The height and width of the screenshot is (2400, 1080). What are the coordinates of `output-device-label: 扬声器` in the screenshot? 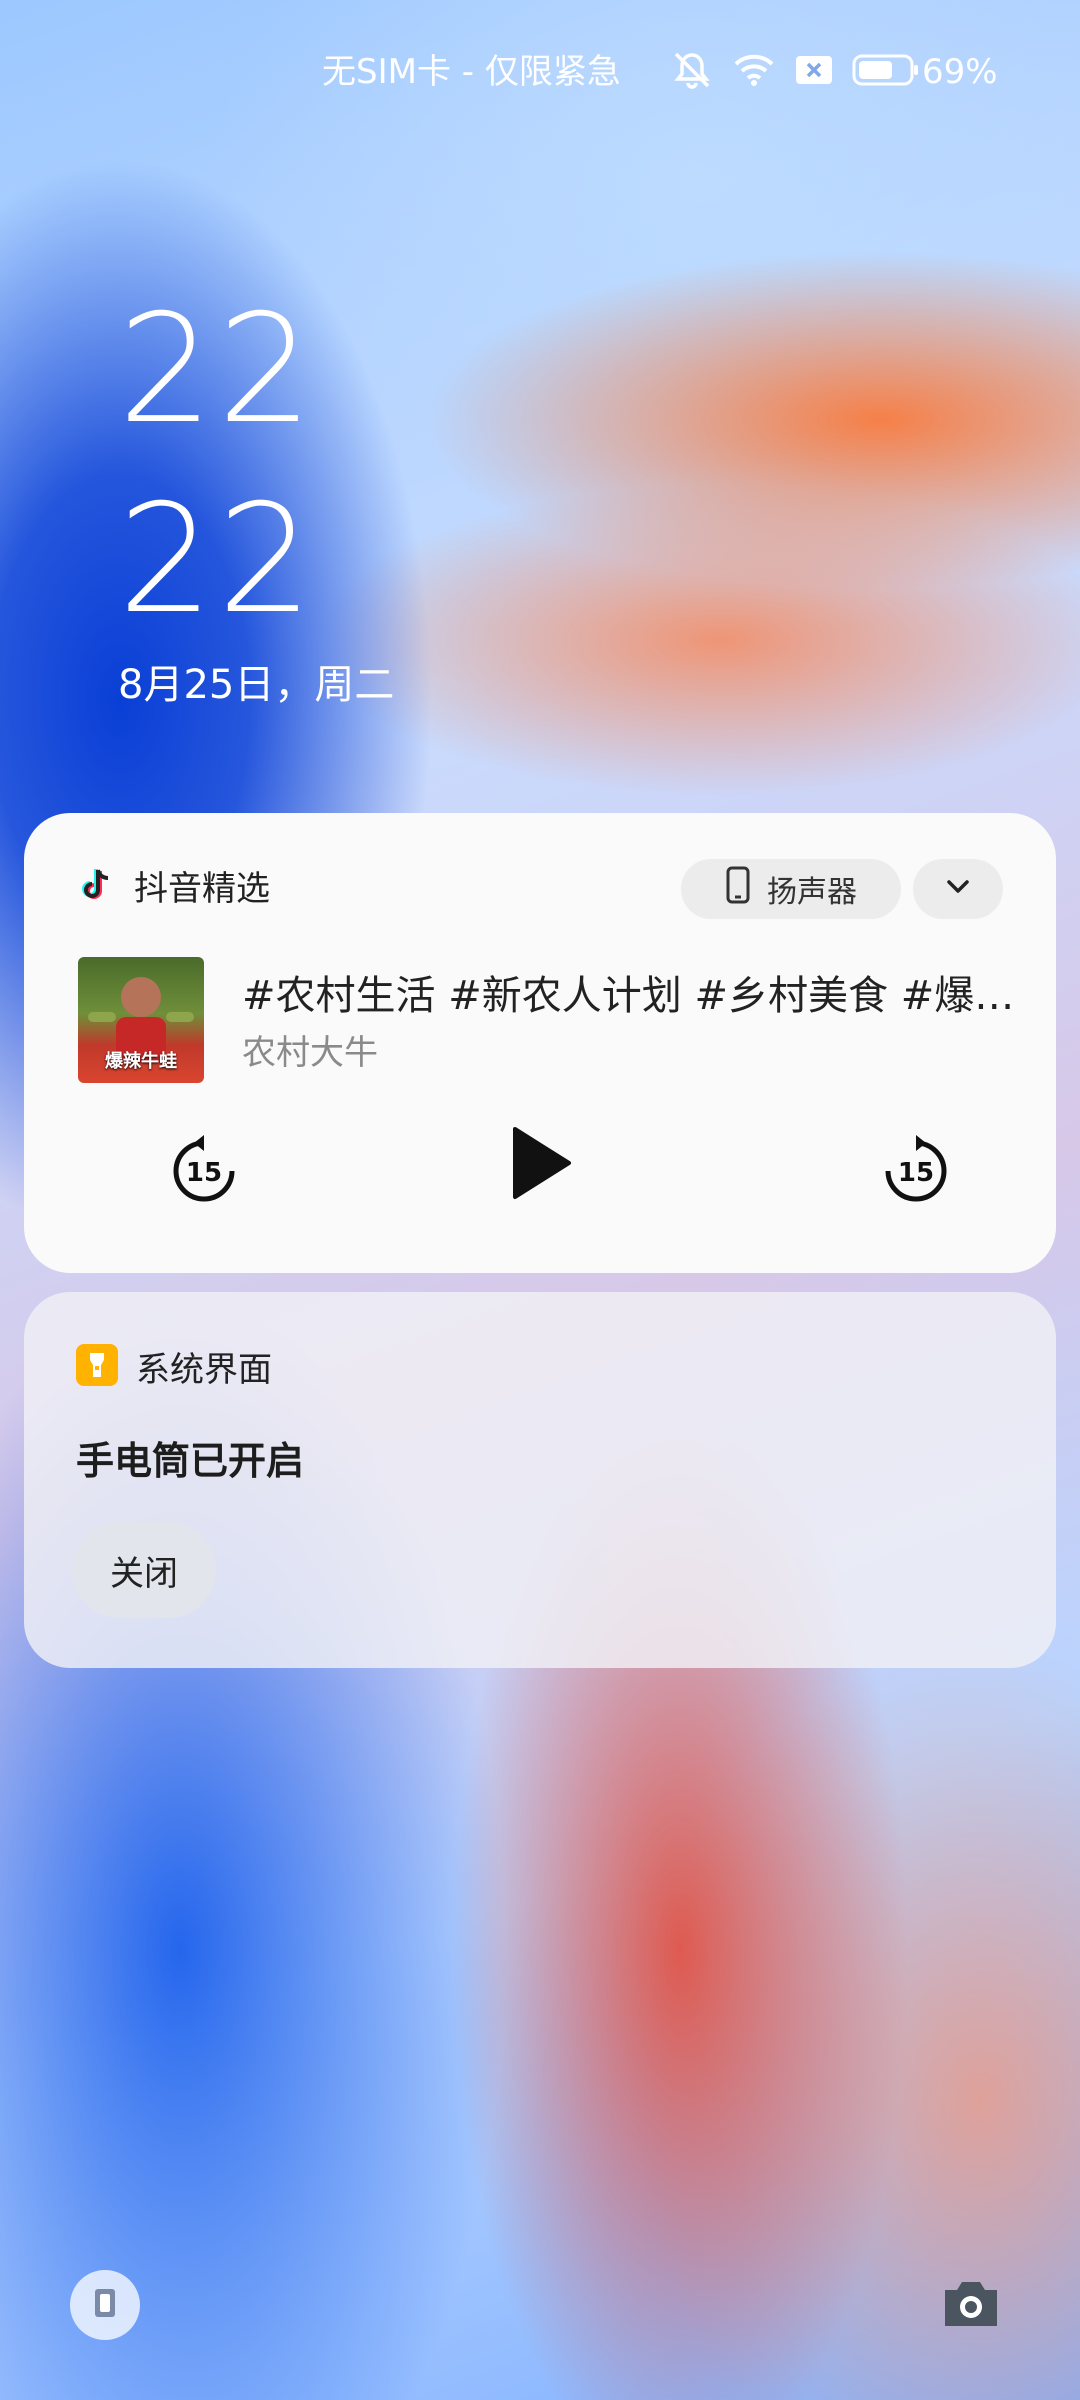 It's located at (812, 892).